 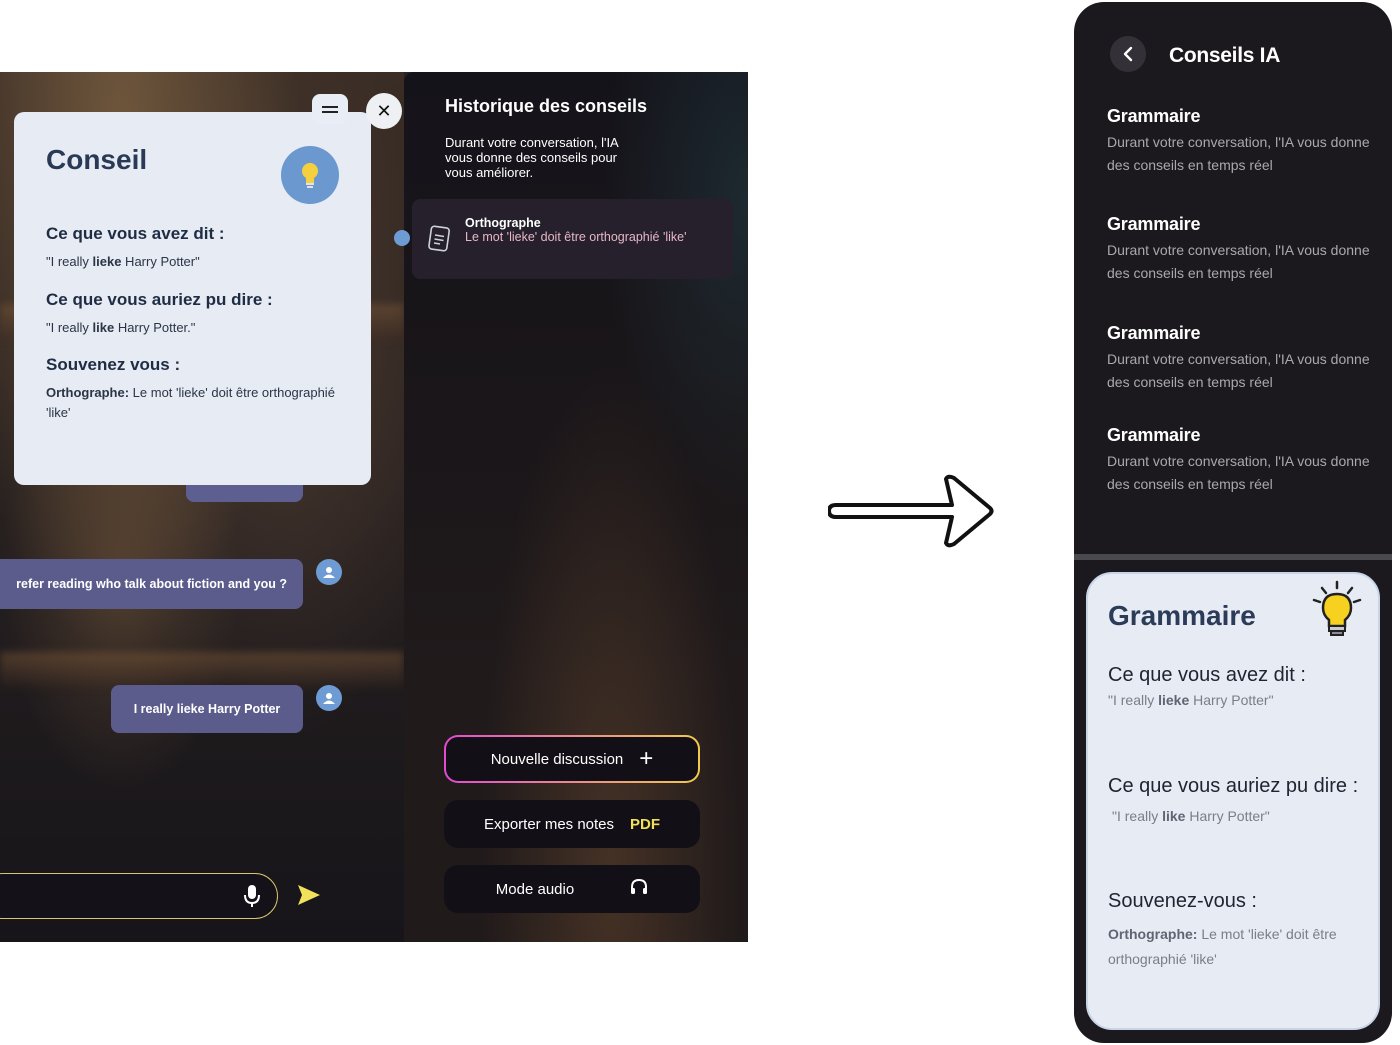 What do you see at coordinates (139, 896) in the screenshot?
I see `message-input` at bounding box center [139, 896].